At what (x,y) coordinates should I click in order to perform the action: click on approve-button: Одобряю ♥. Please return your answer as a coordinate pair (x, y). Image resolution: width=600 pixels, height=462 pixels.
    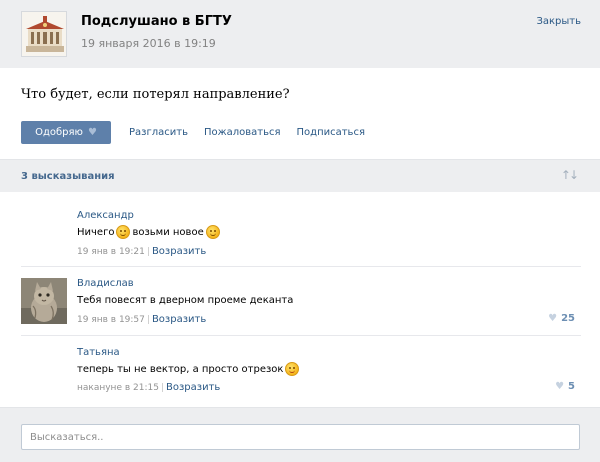
    Looking at the image, I should click on (66, 132).